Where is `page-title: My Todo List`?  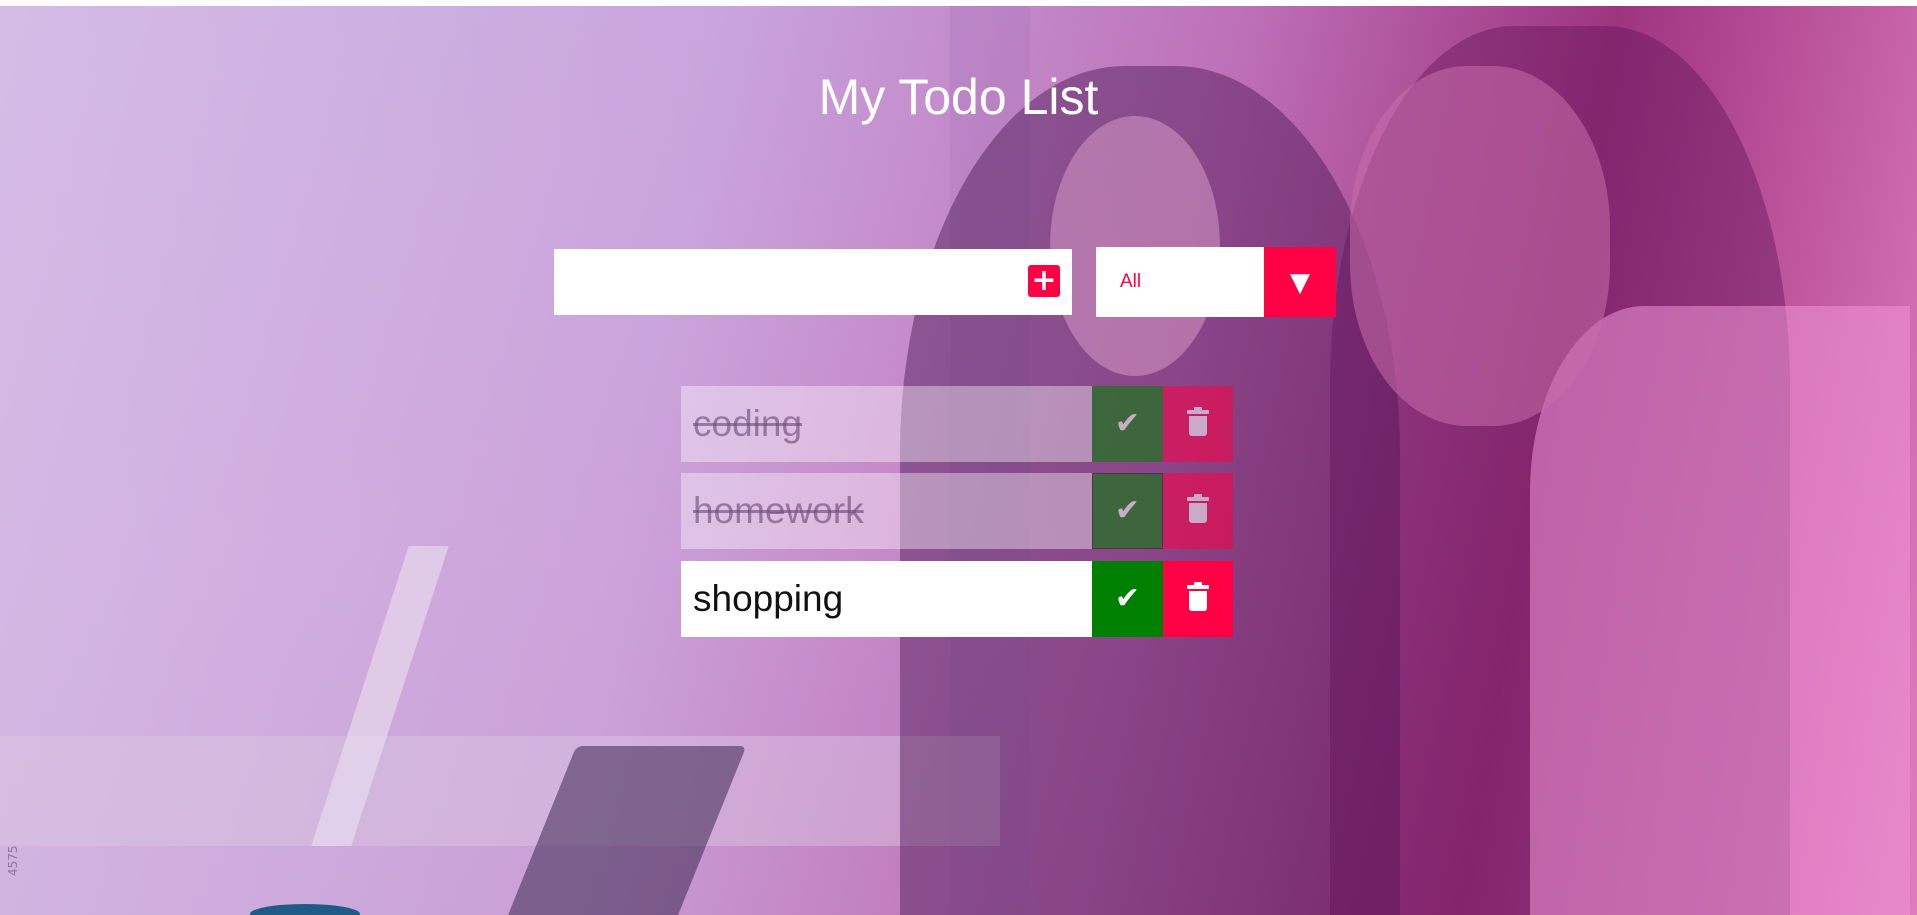
page-title: My Todo List is located at coordinates (958, 97).